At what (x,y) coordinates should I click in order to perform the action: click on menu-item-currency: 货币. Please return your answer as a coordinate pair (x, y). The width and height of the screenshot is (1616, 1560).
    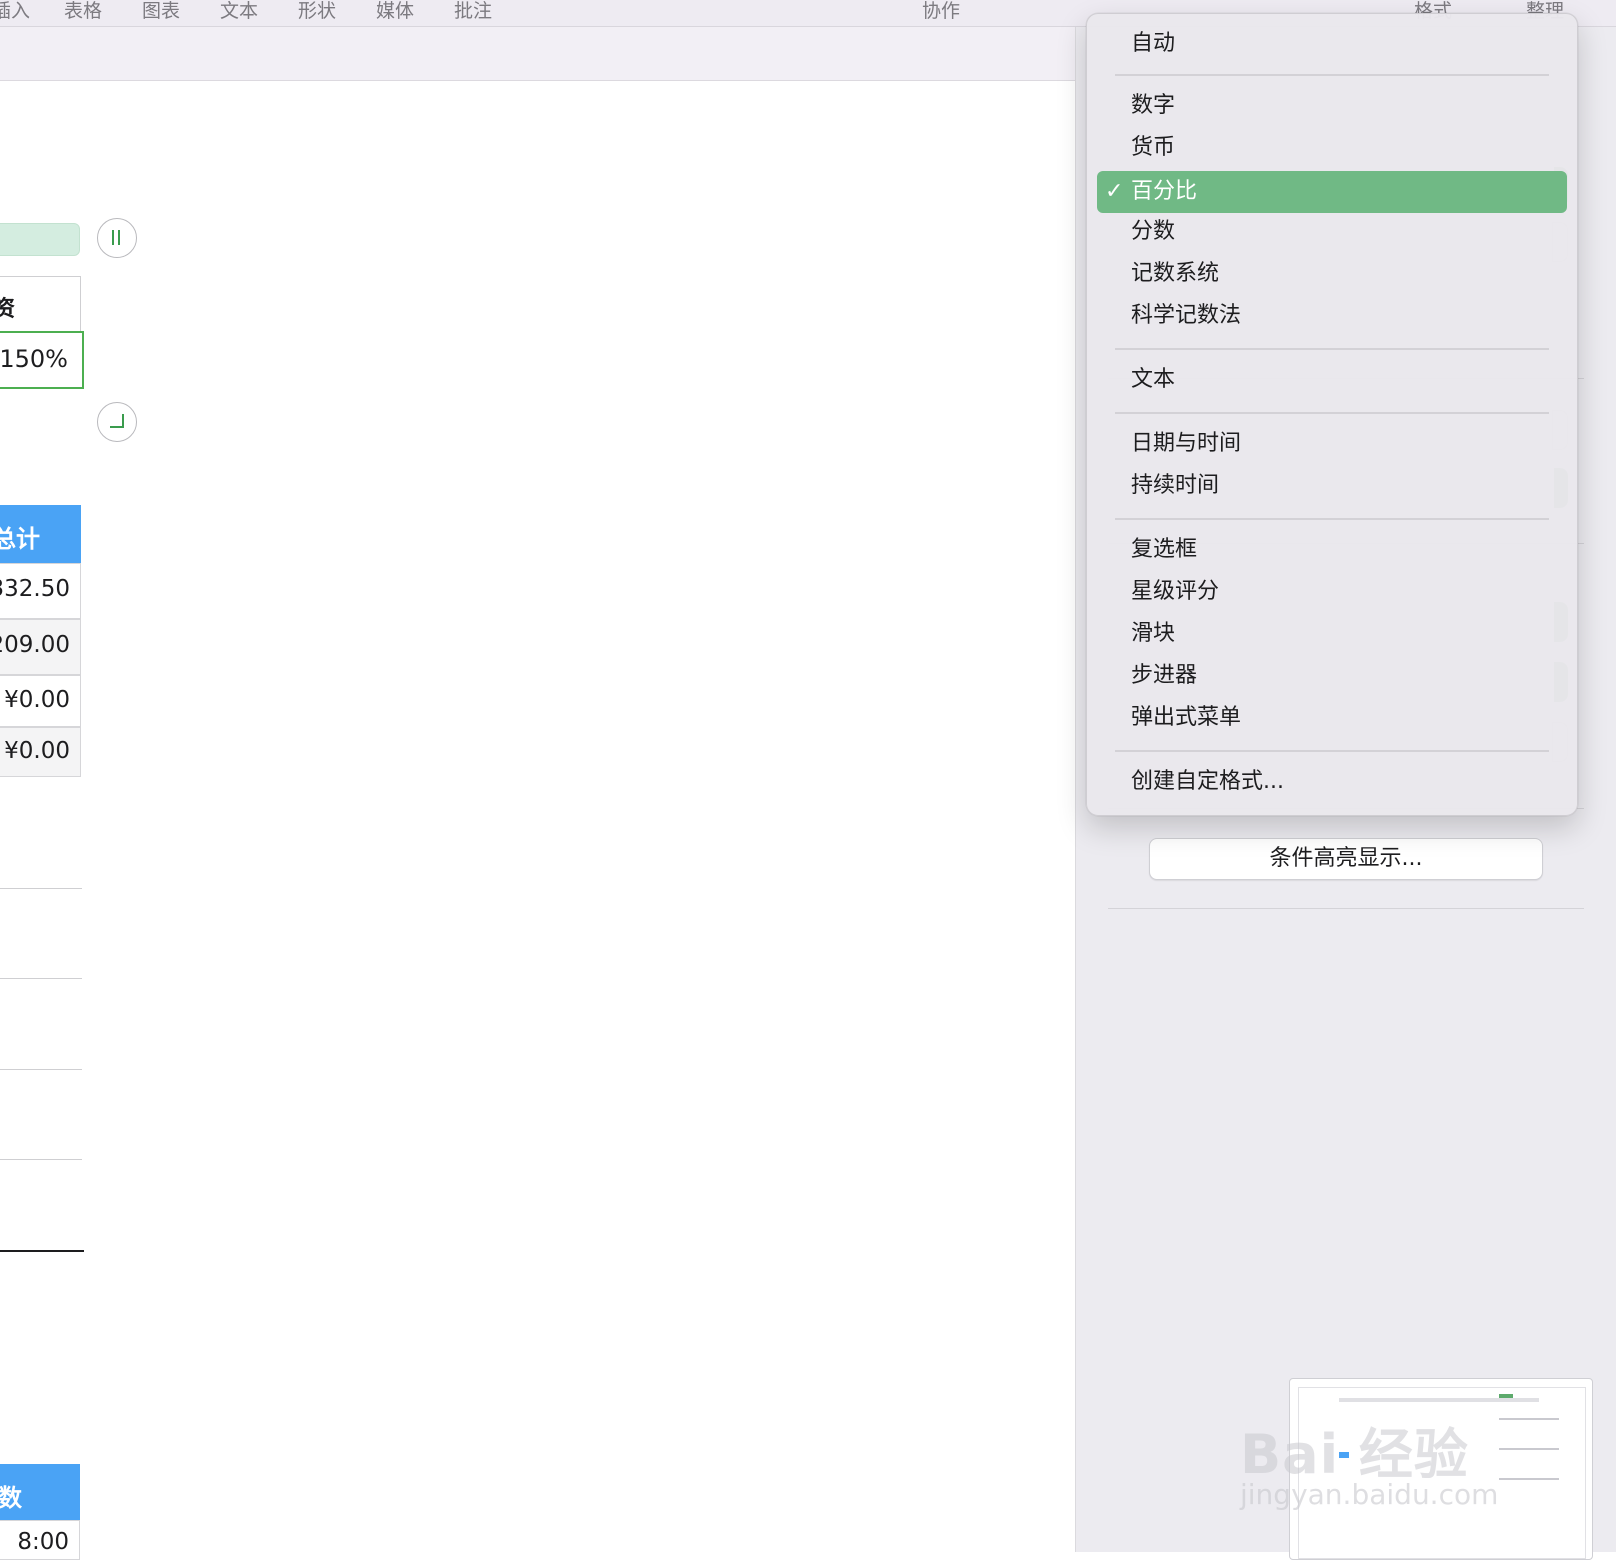
    Looking at the image, I should click on (1153, 148).